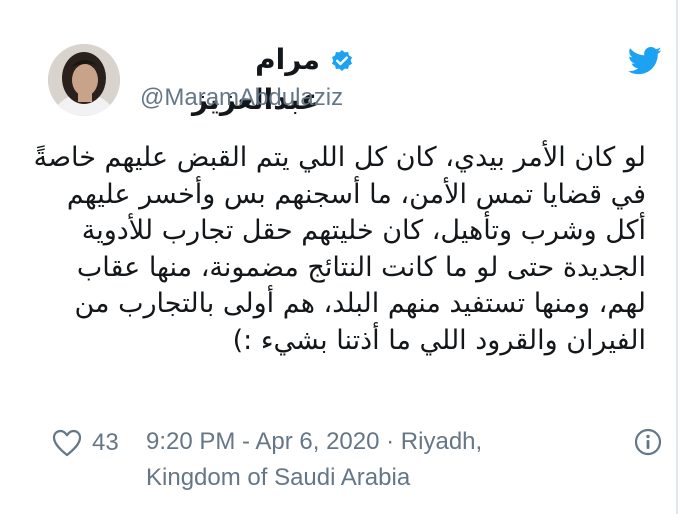 The width and height of the screenshot is (699, 514). I want to click on twitter-bird-icon, so click(645, 61).